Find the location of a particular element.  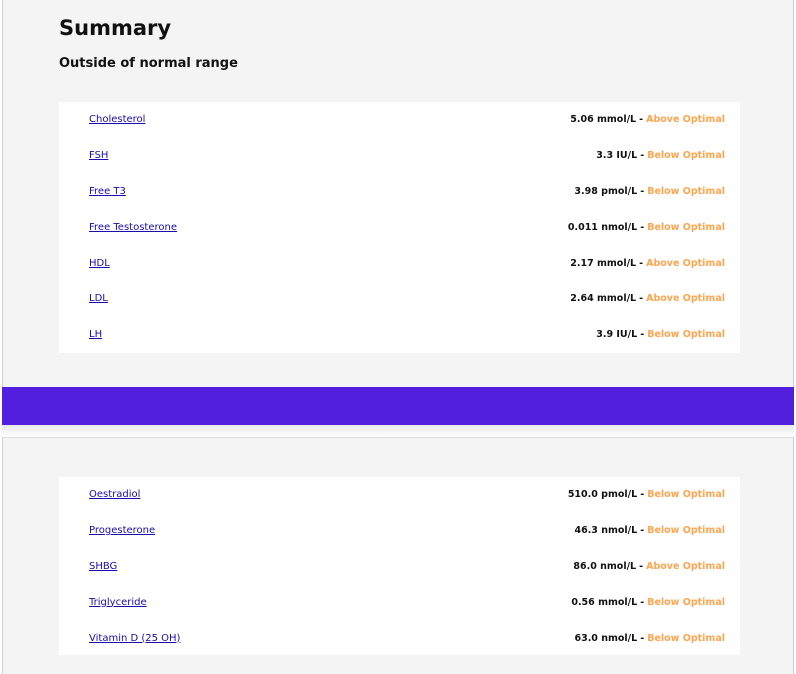

marker-link-ldl: LDL is located at coordinates (98, 298).